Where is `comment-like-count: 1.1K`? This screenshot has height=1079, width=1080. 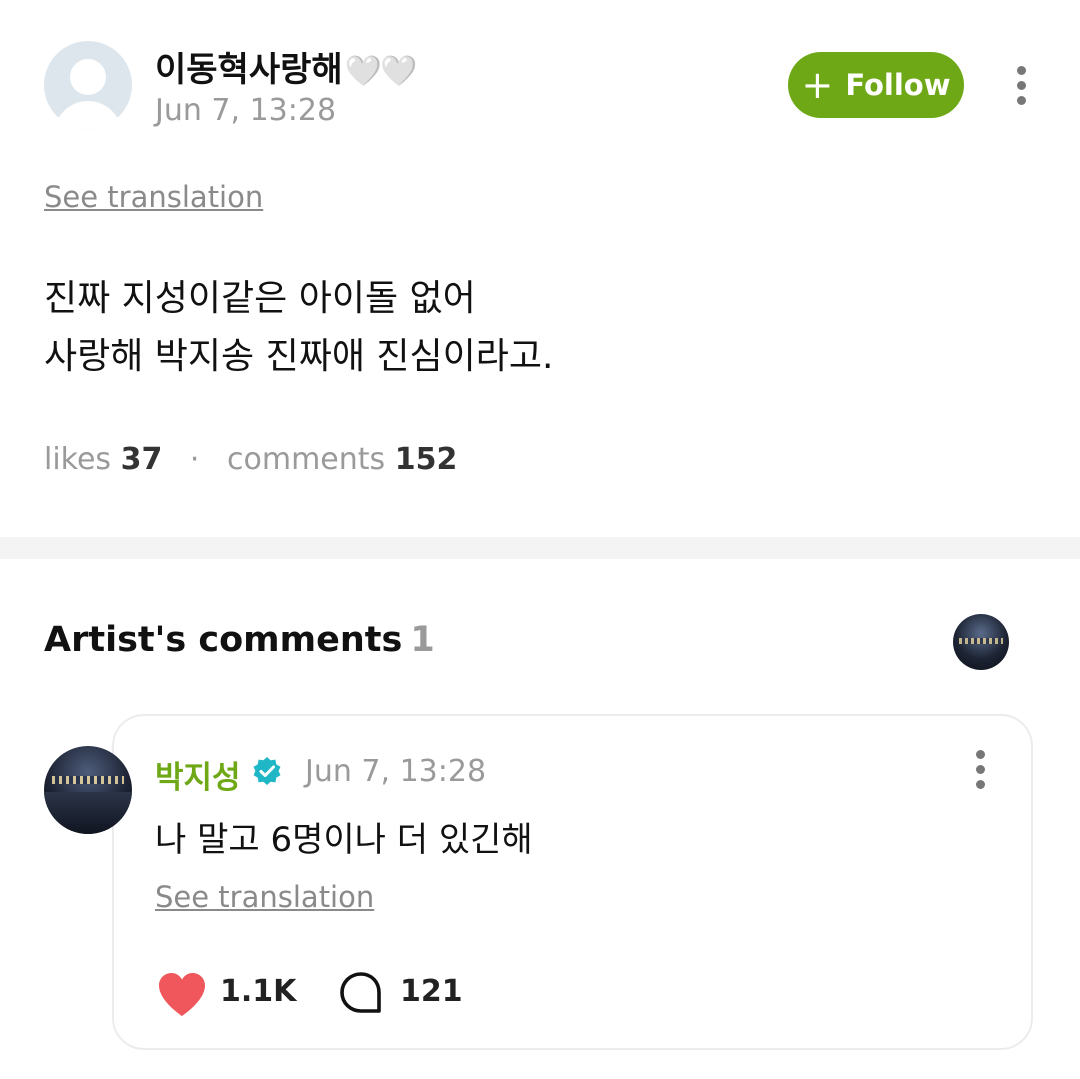
comment-like-count: 1.1K is located at coordinates (258, 991).